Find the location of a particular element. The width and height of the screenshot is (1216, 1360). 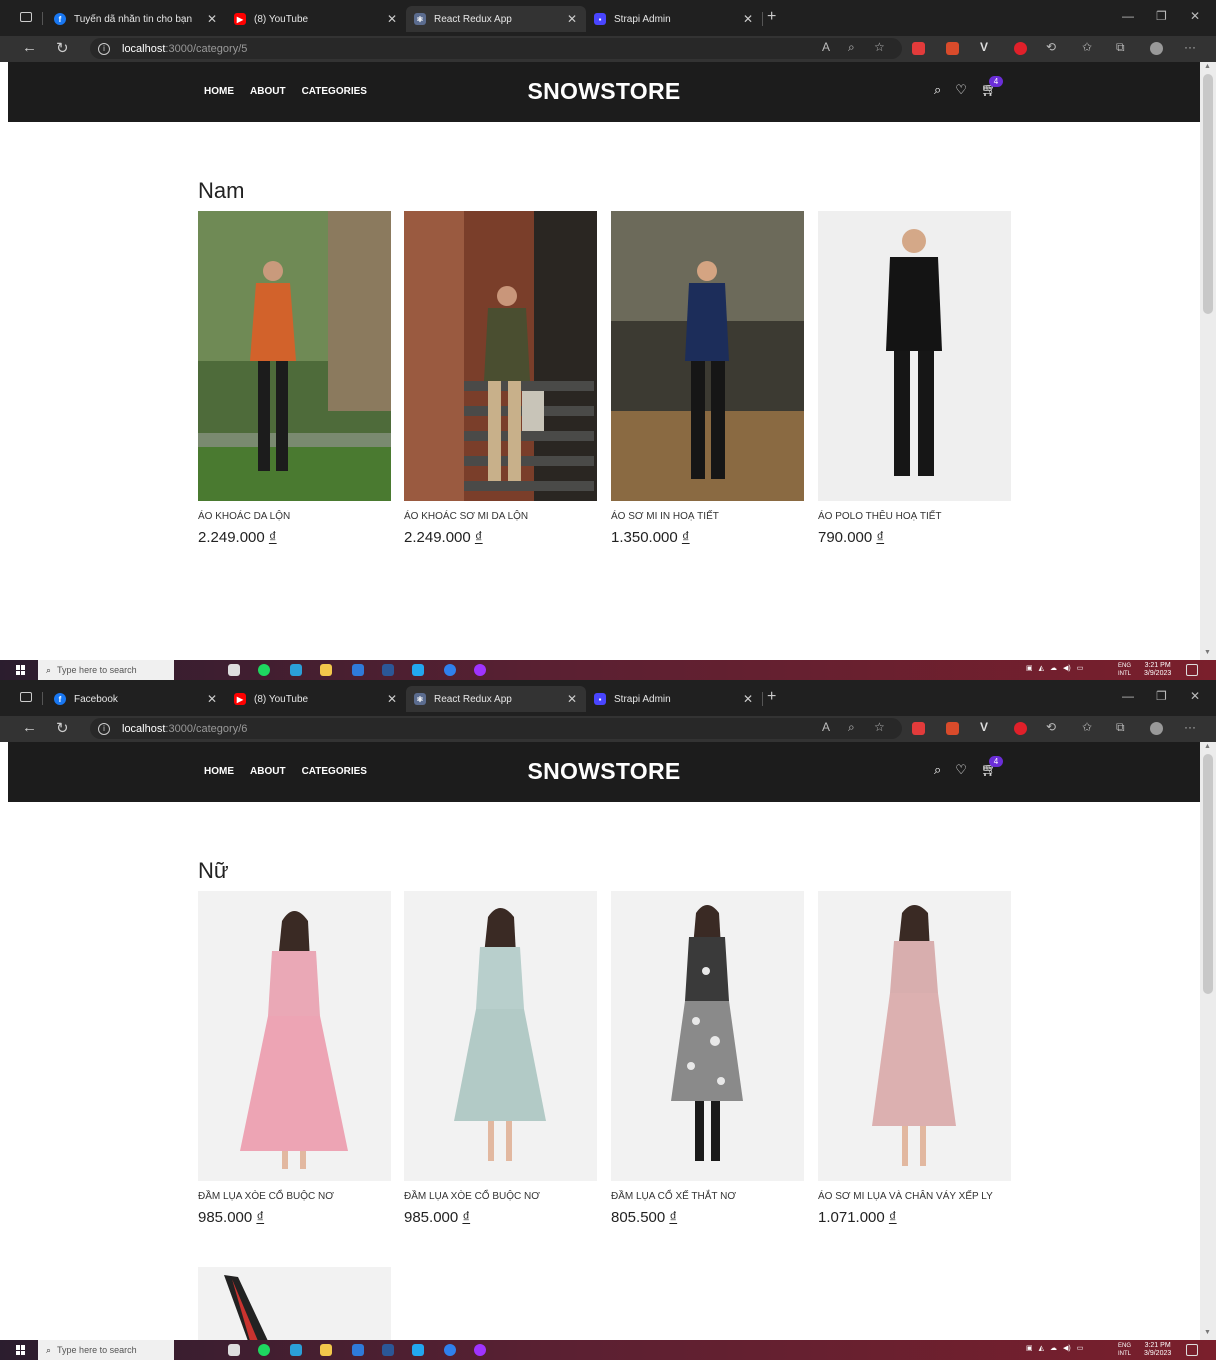

product-card: ĐẦM LỤA CỔ XẾ THẮT NƠ 805.500 ₫ is located at coordinates (707, 1058).